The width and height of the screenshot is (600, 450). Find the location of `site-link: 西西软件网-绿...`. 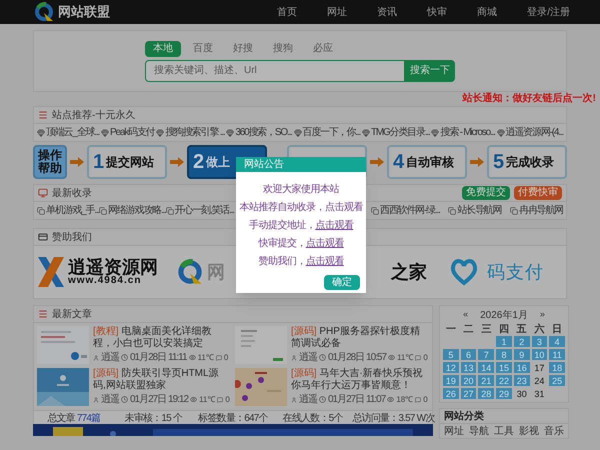

site-link: 西西软件网-绿... is located at coordinates (405, 210).